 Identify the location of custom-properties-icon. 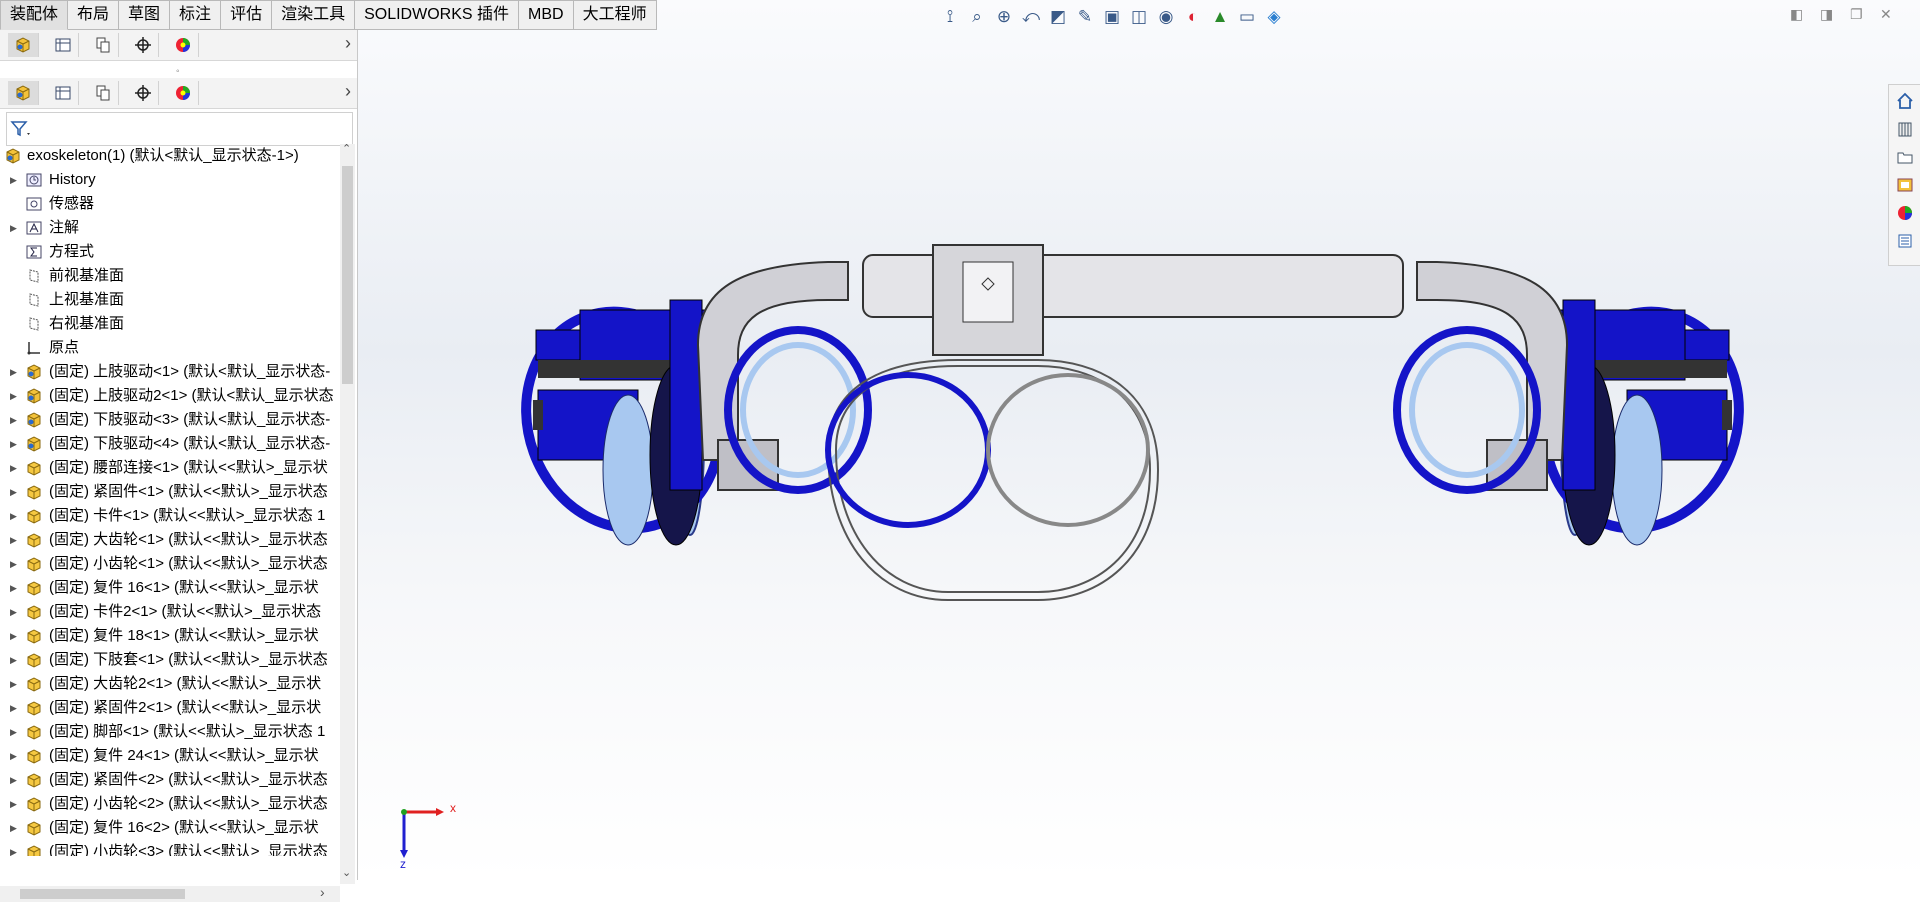
(1905, 241).